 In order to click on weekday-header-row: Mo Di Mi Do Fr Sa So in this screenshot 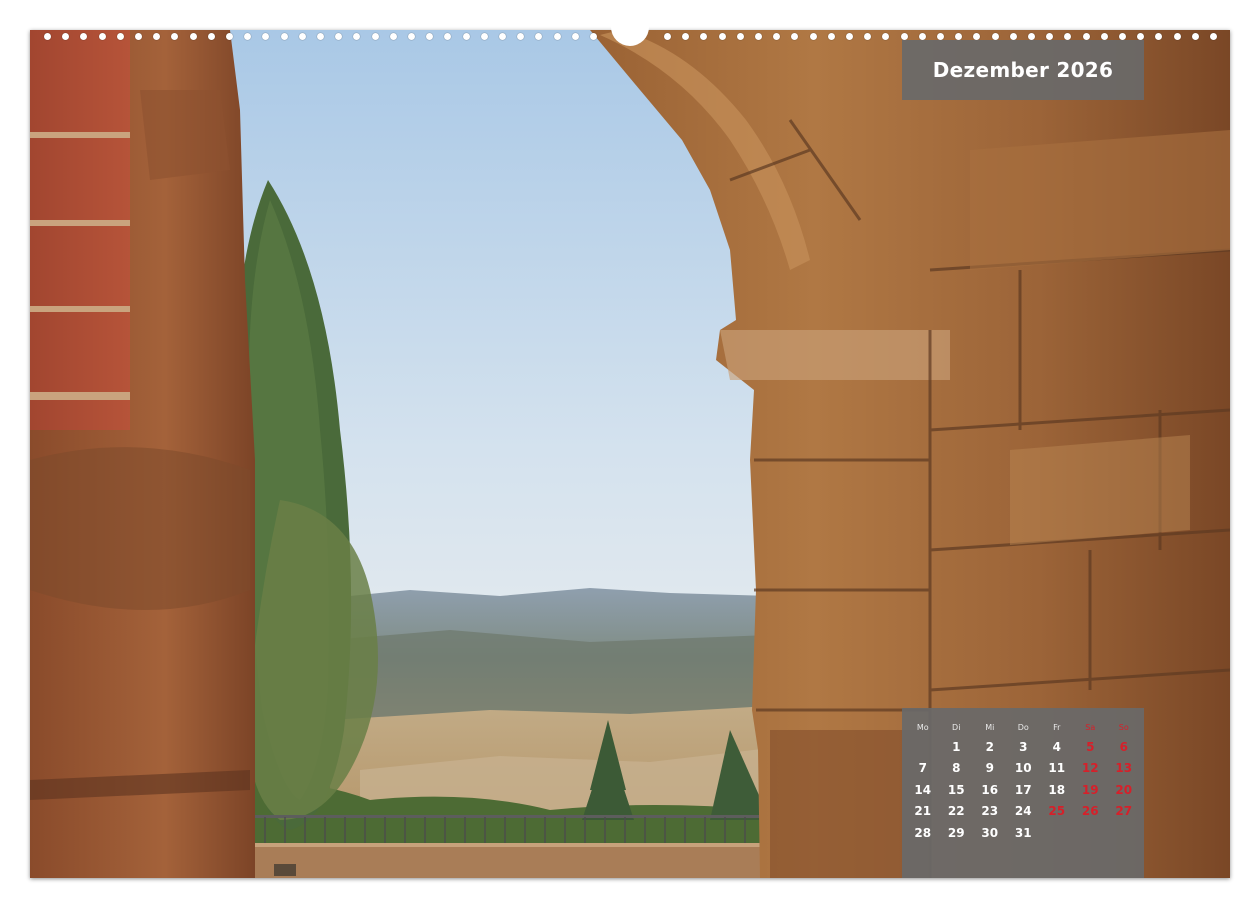, I will do `click(1023, 727)`.